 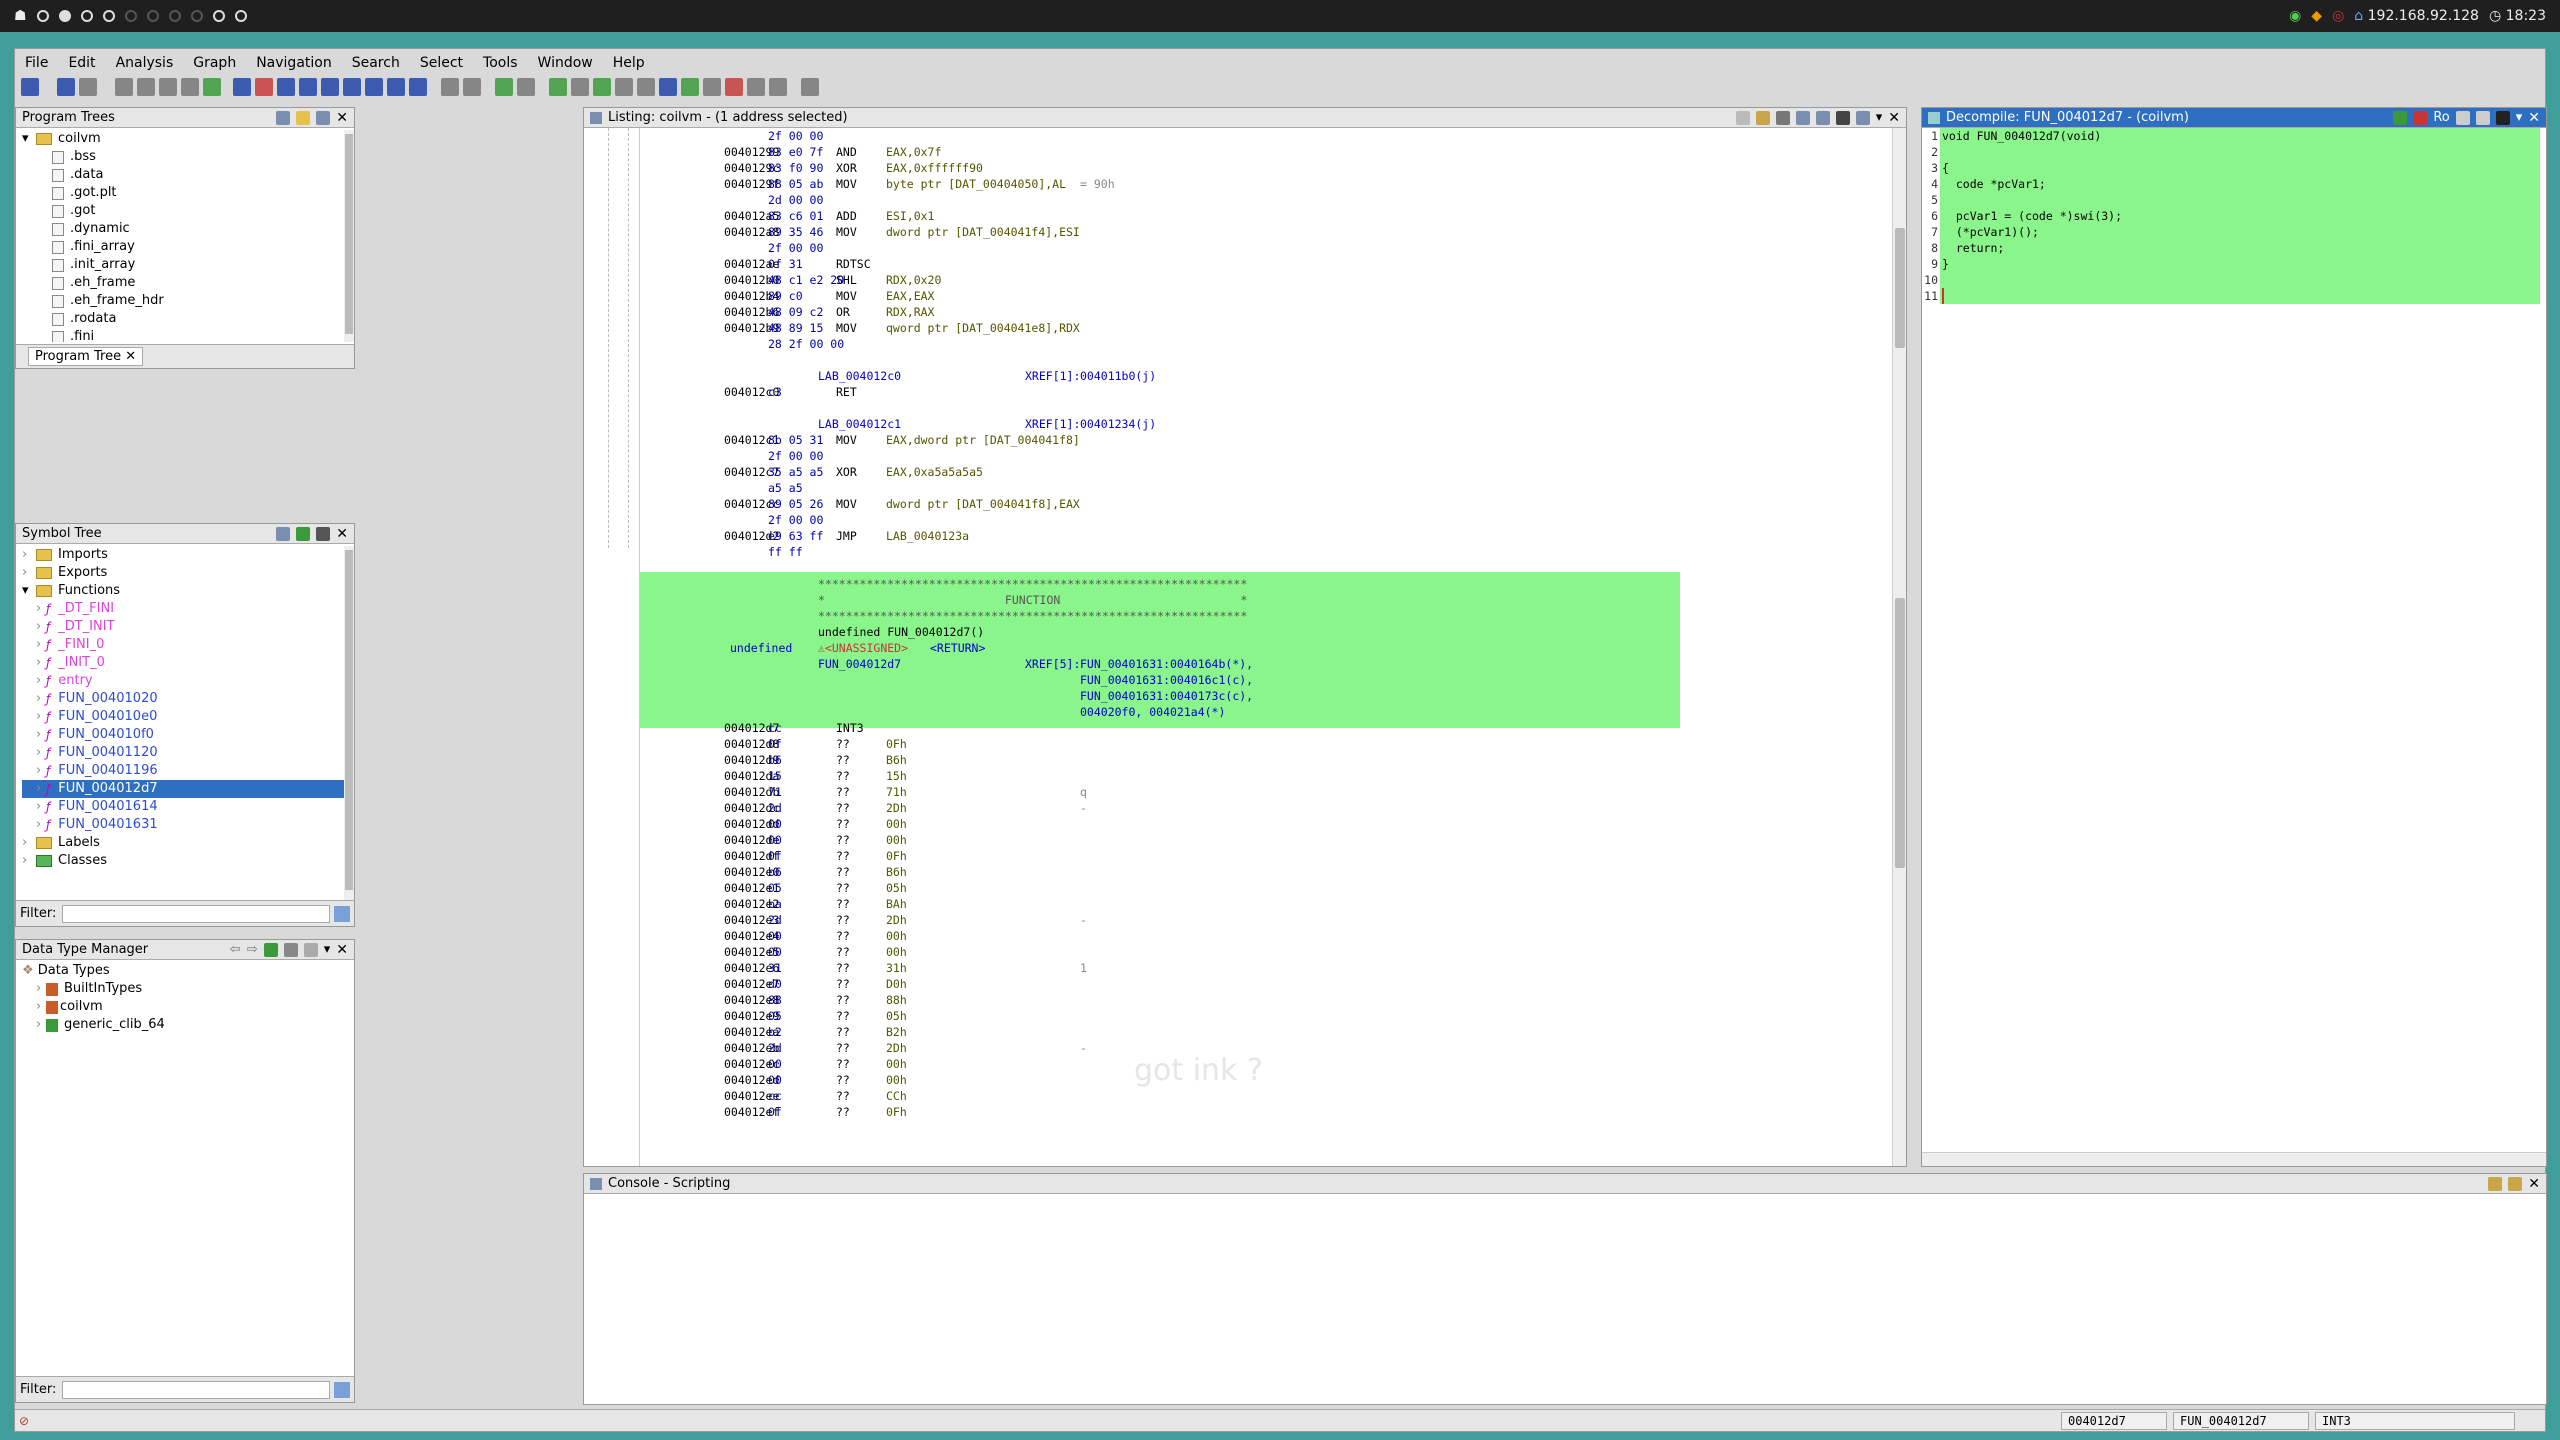 What do you see at coordinates (196, 913) in the screenshot?
I see `symbol-filter-input` at bounding box center [196, 913].